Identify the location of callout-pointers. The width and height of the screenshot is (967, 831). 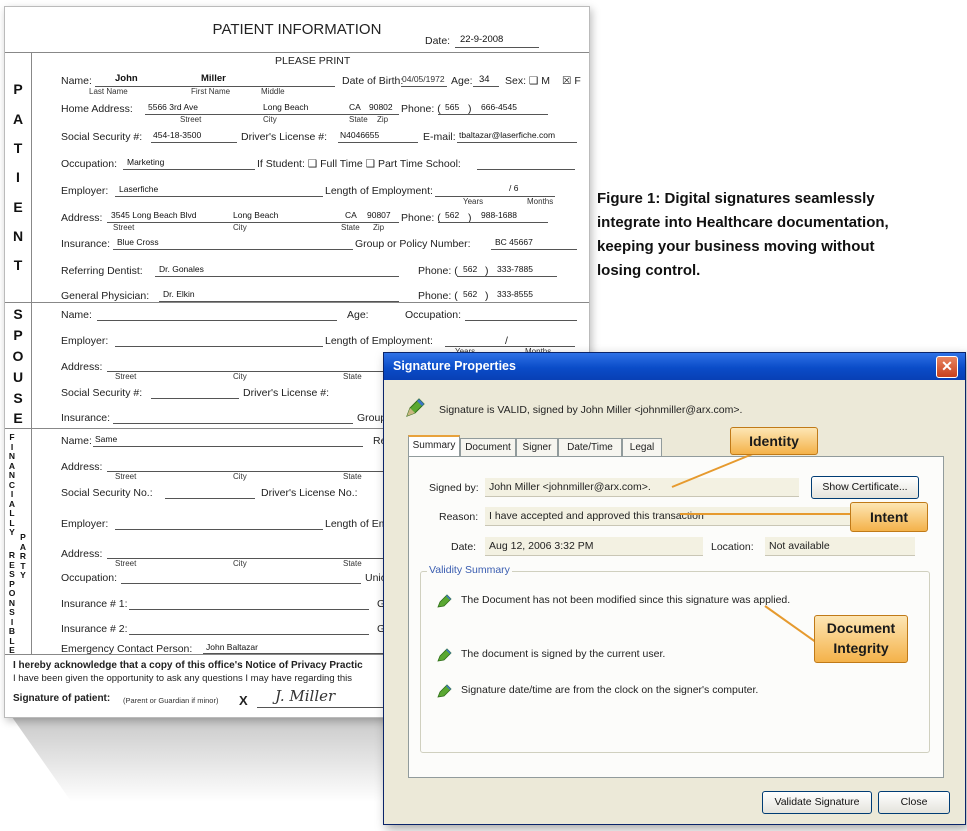
(760, 548).